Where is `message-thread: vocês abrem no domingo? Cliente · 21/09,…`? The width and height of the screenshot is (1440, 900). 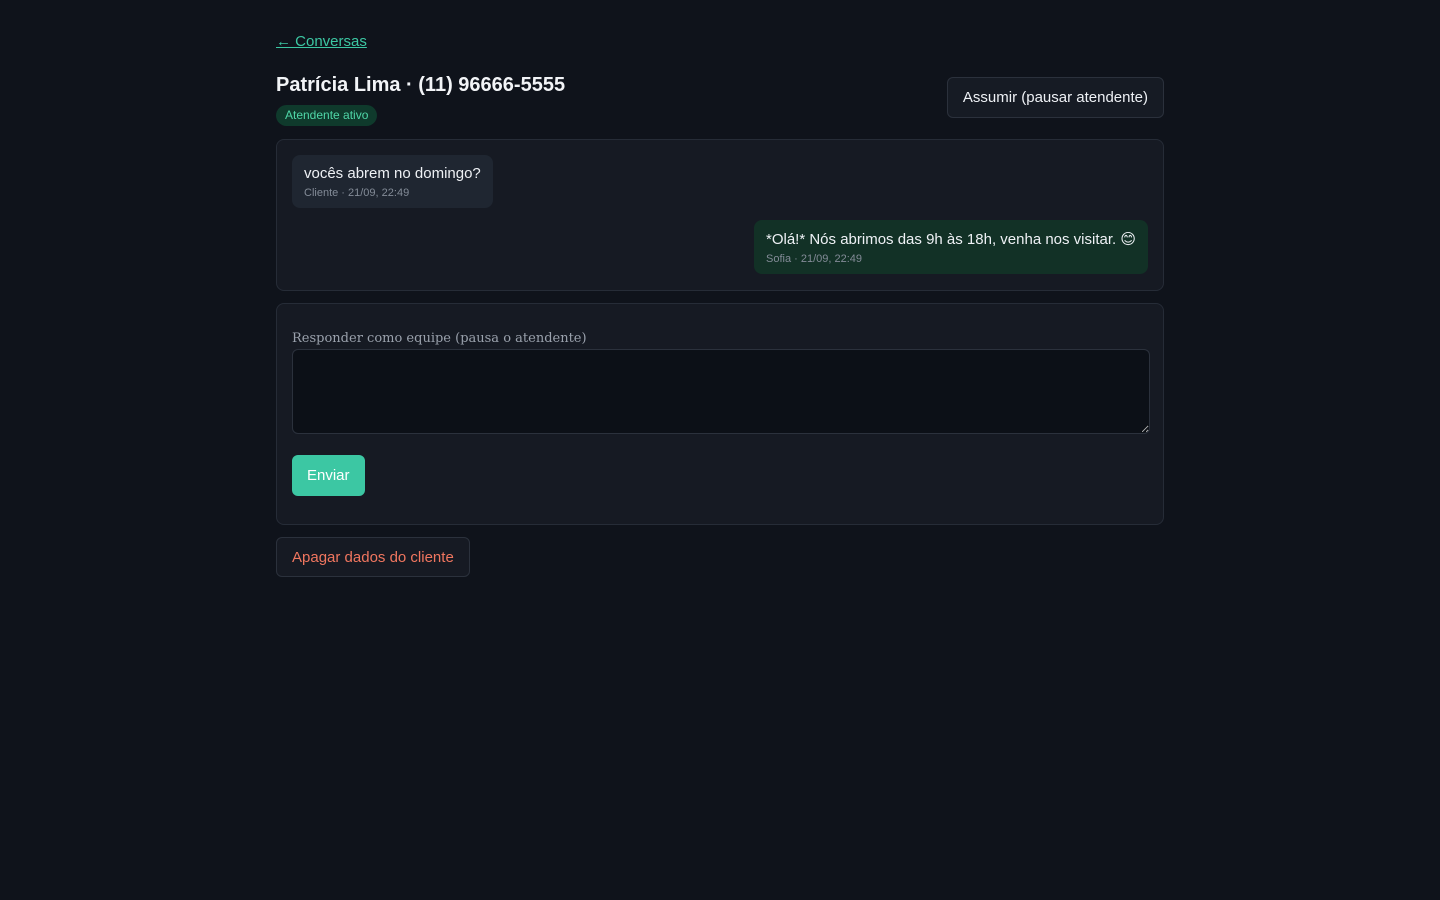 message-thread: vocês abrem no domingo? Cliente · 21/09,… is located at coordinates (720, 215).